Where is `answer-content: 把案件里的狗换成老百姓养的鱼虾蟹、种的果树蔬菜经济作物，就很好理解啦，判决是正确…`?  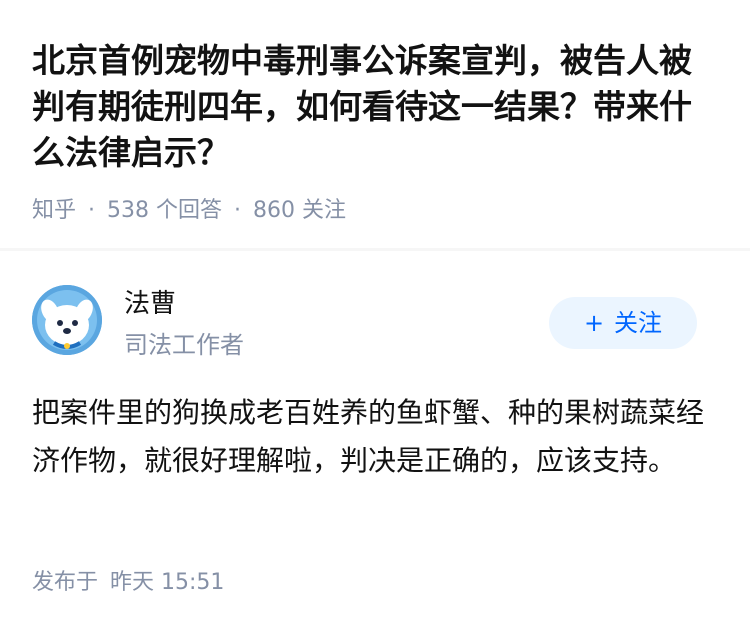 answer-content: 把案件里的狗换成老百姓养的鱼虾蟹、种的果树蔬菜经济作物，就很好理解啦，判决是正确… is located at coordinates (377, 437).